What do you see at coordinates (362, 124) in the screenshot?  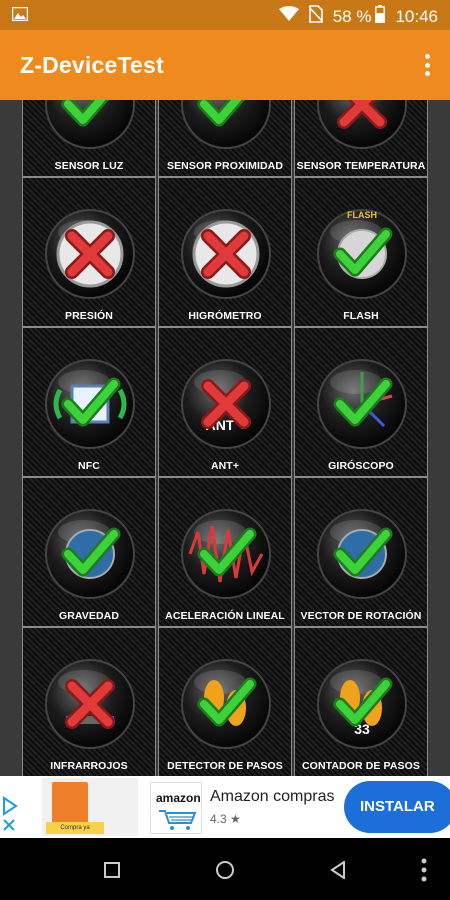 I see `sensor-sensor-temperatura-icon` at bounding box center [362, 124].